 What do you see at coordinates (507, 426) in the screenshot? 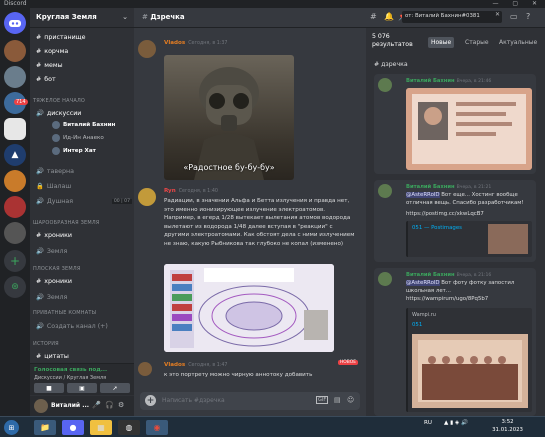
I see `clock: 3:52 31.01.2023` at bounding box center [507, 426].